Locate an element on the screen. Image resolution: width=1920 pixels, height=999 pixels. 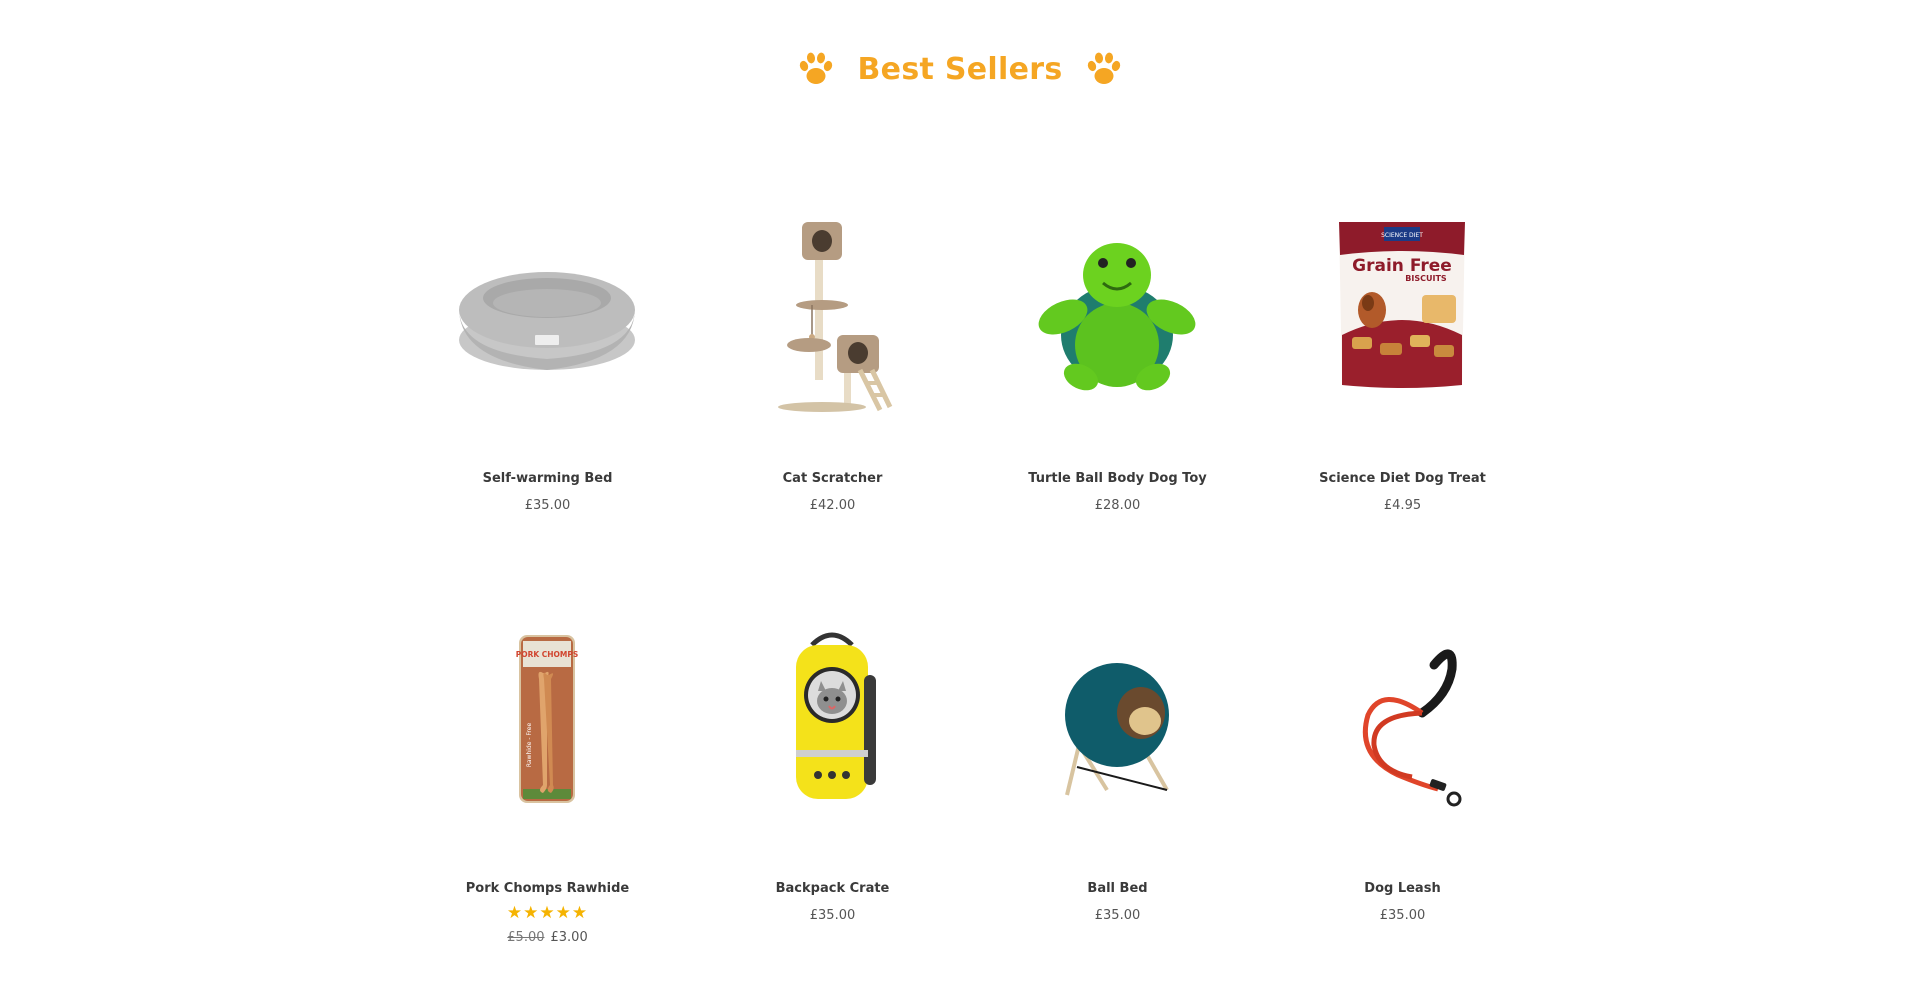
treat-line2-text: BISCUITS is located at coordinates (1426, 278).